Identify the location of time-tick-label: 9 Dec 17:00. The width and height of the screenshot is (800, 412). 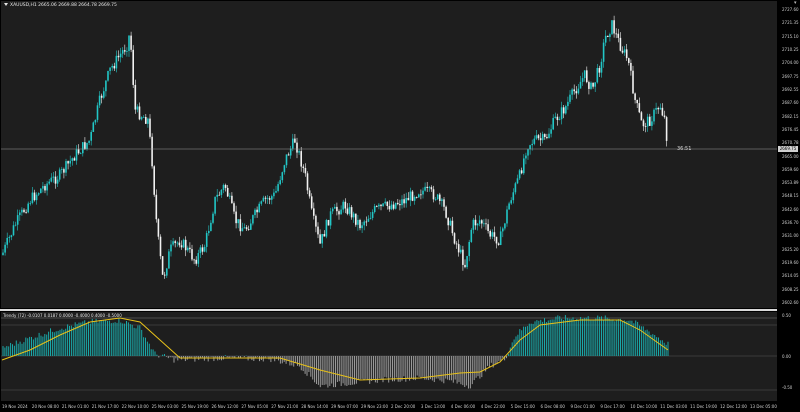
(612, 406).